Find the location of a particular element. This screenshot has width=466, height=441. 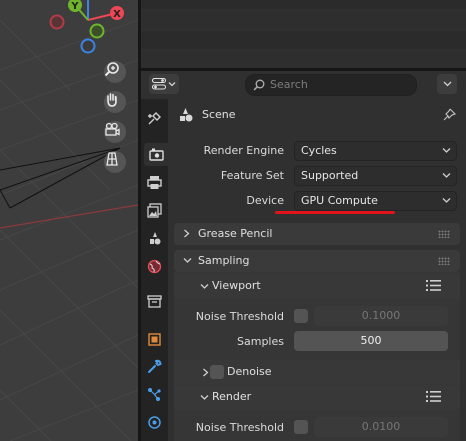

search-field is located at coordinates (331, 85).